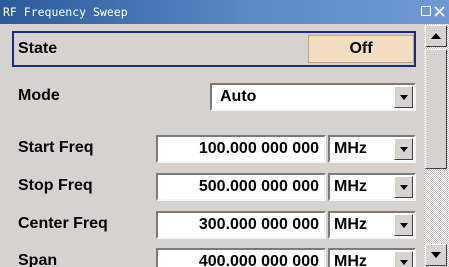  I want to click on vertical-scrollbar, so click(436, 145).